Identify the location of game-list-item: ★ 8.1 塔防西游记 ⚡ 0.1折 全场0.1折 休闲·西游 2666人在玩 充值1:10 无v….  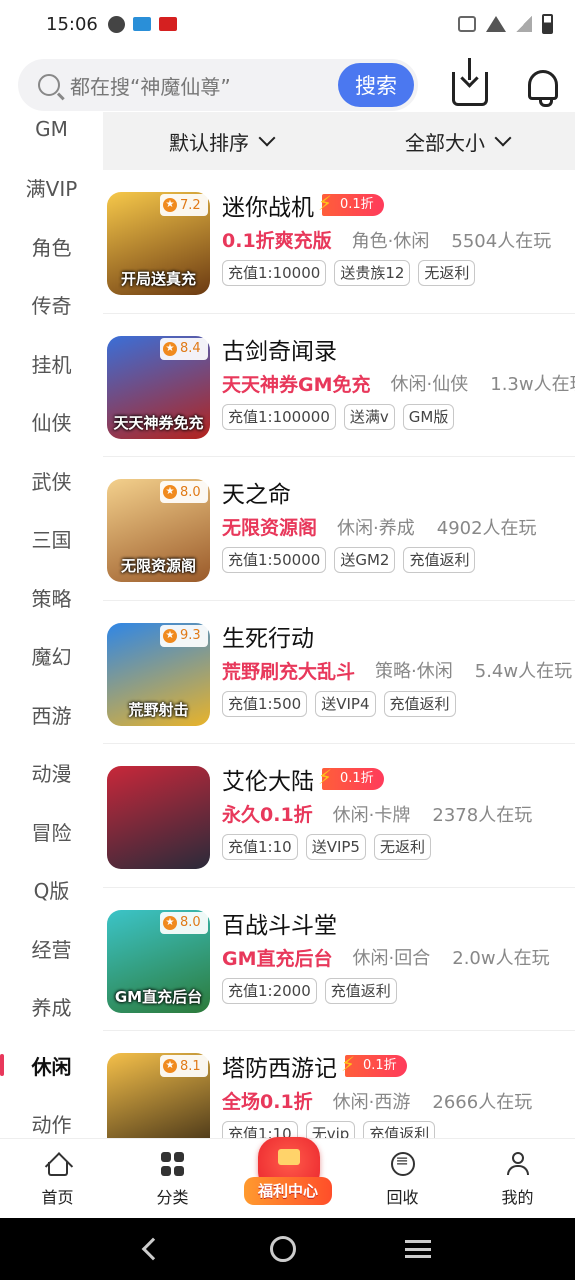
(339, 1084).